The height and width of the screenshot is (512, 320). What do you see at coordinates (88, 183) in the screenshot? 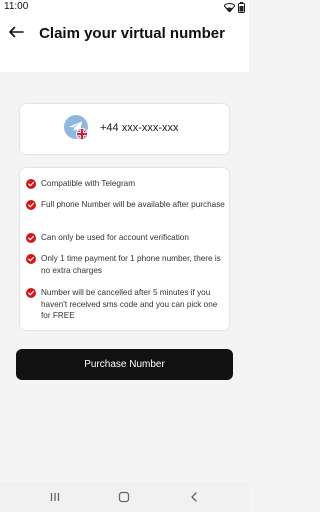
I see `feature-text: Compatible with Telegram` at bounding box center [88, 183].